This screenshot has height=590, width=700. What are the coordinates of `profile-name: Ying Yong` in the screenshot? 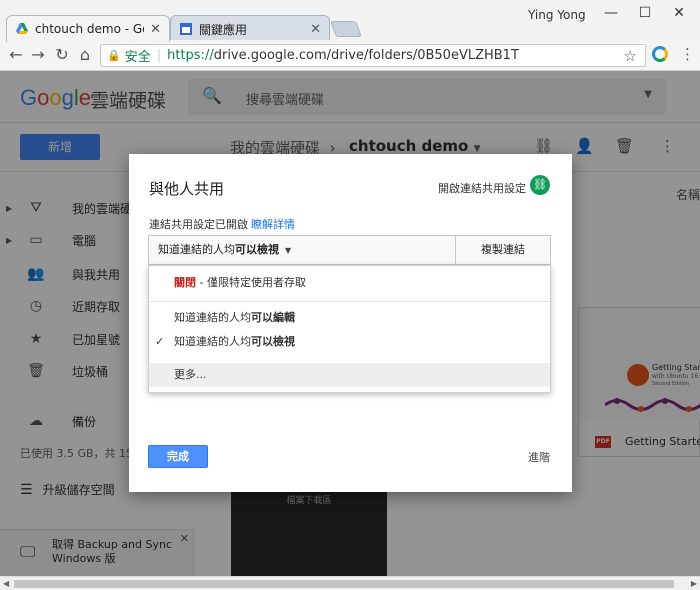 It's located at (557, 15).